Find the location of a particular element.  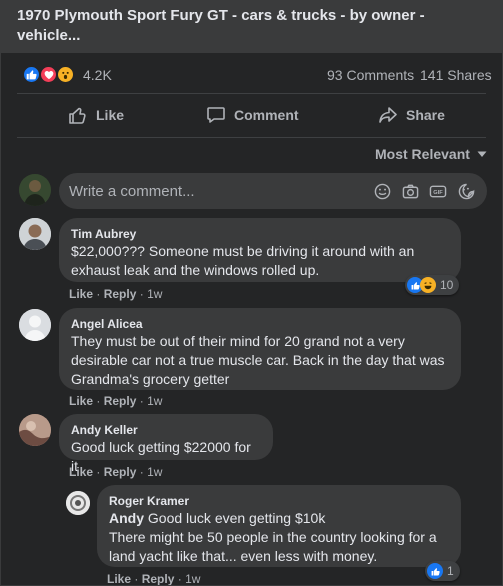

comment-author: Roger Kramer is located at coordinates (279, 501).